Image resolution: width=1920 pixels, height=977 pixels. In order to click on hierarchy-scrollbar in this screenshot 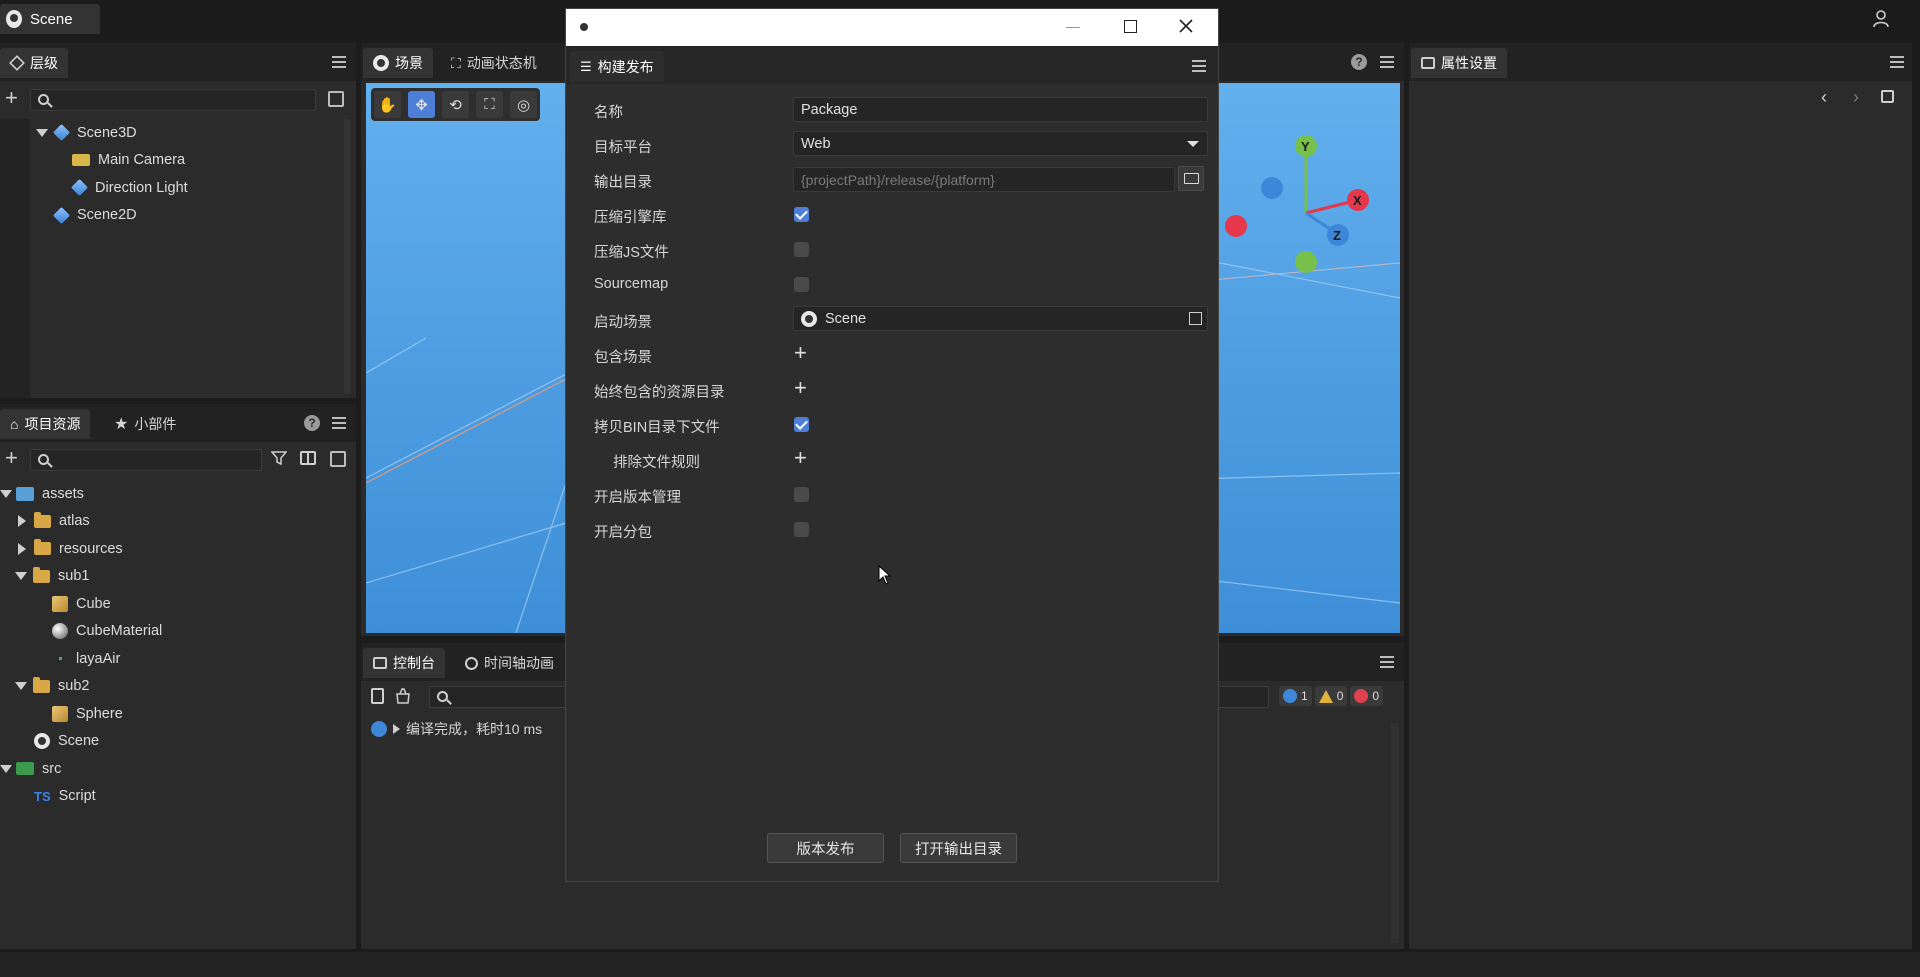, I will do `click(347, 256)`.